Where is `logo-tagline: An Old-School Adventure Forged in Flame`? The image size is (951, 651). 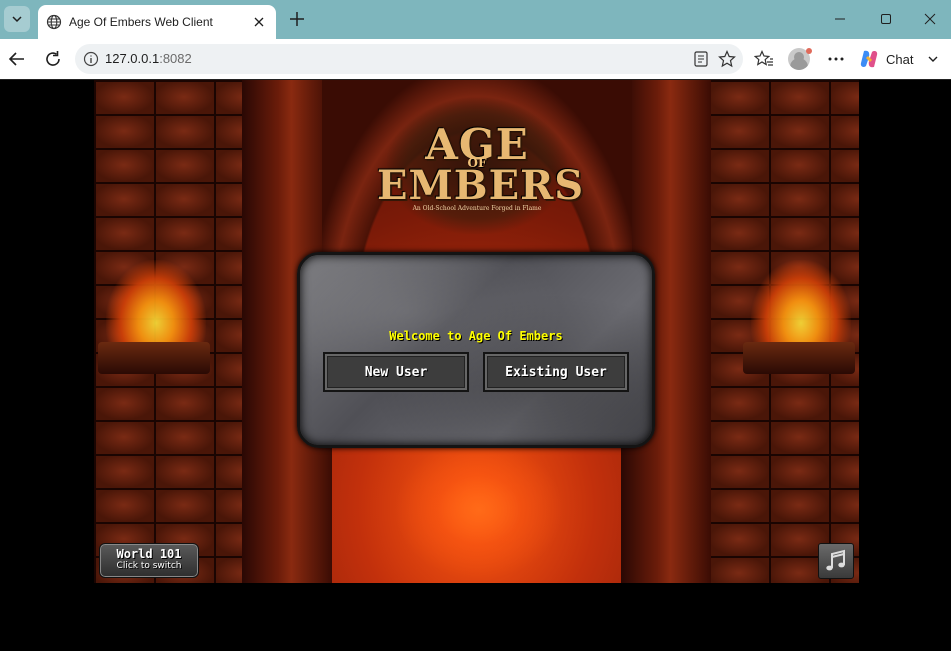
logo-tagline: An Old-School Adventure Forged in Flame is located at coordinates (477, 208).